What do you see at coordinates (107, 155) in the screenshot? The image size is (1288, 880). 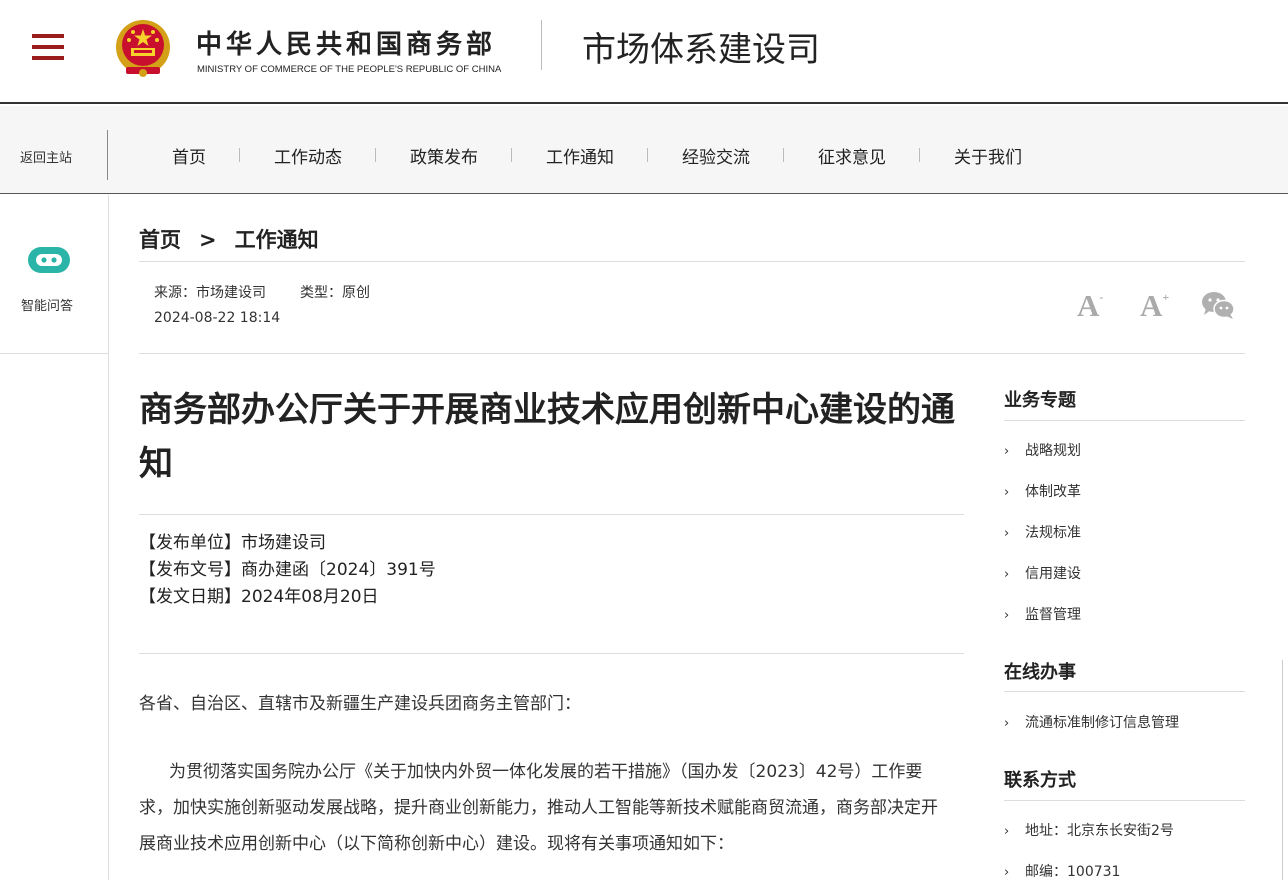 I see `nav-divider` at bounding box center [107, 155].